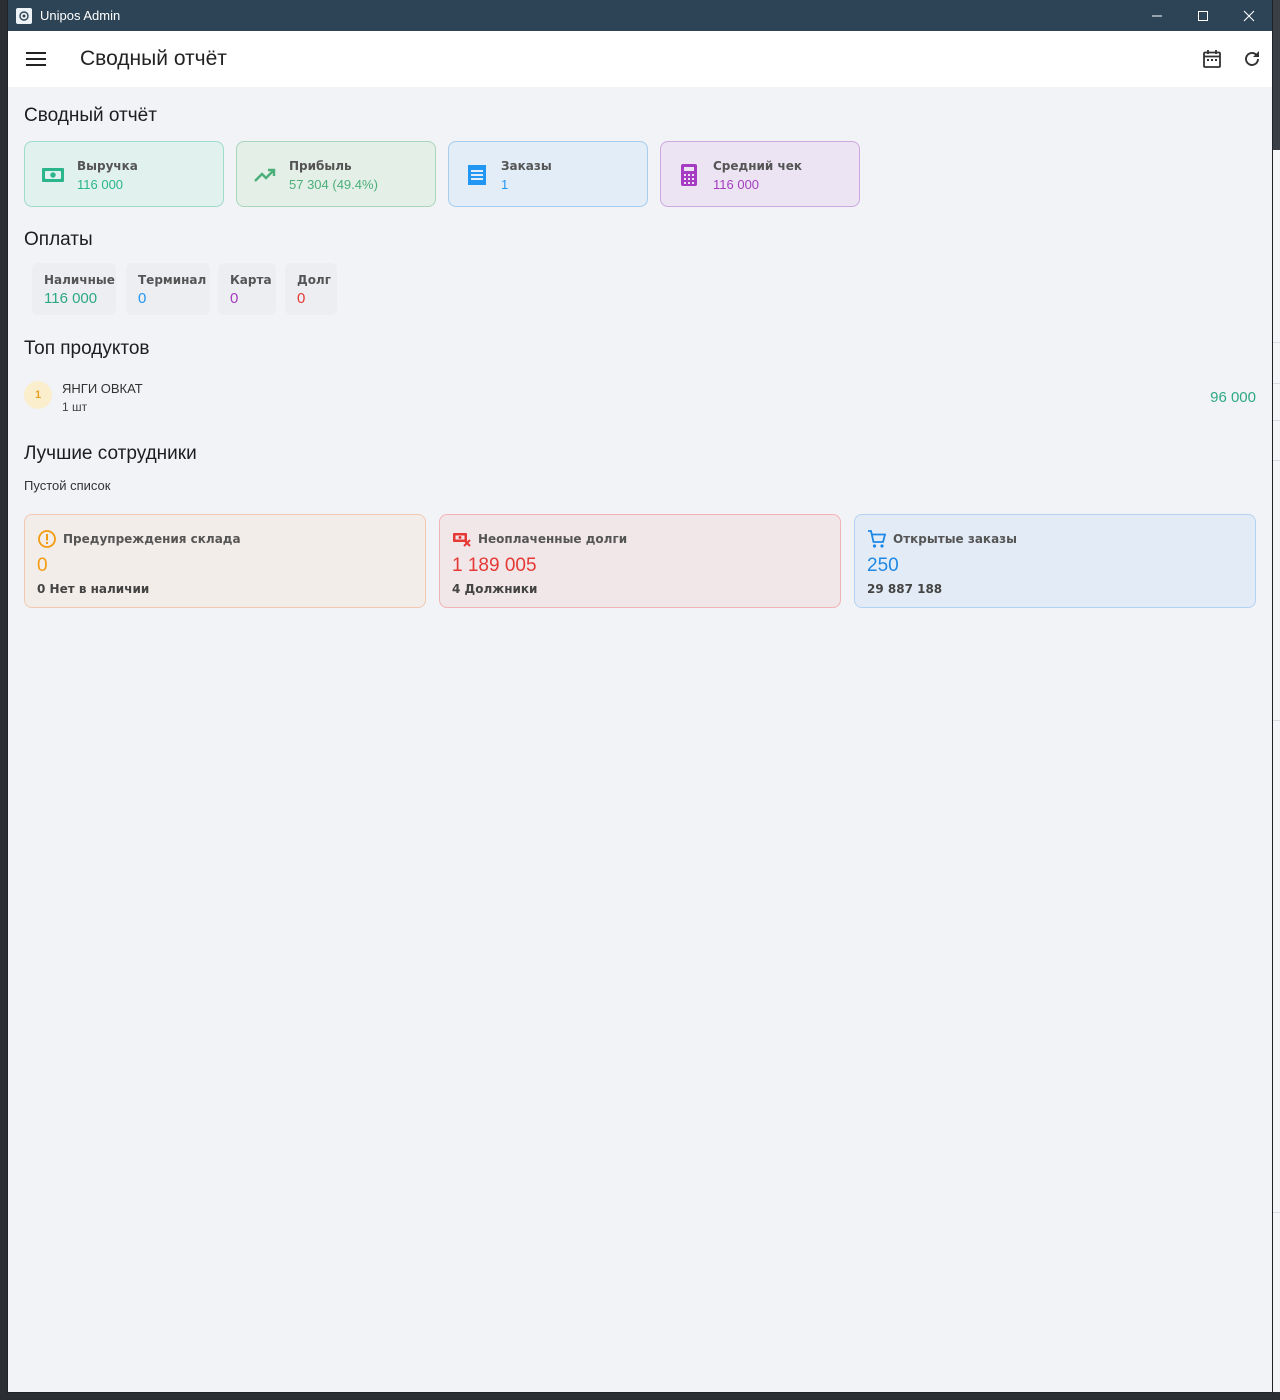  I want to click on unpaid-debts-card: Неоплаченные долги 1 189 005 4 Должники, so click(640, 561).